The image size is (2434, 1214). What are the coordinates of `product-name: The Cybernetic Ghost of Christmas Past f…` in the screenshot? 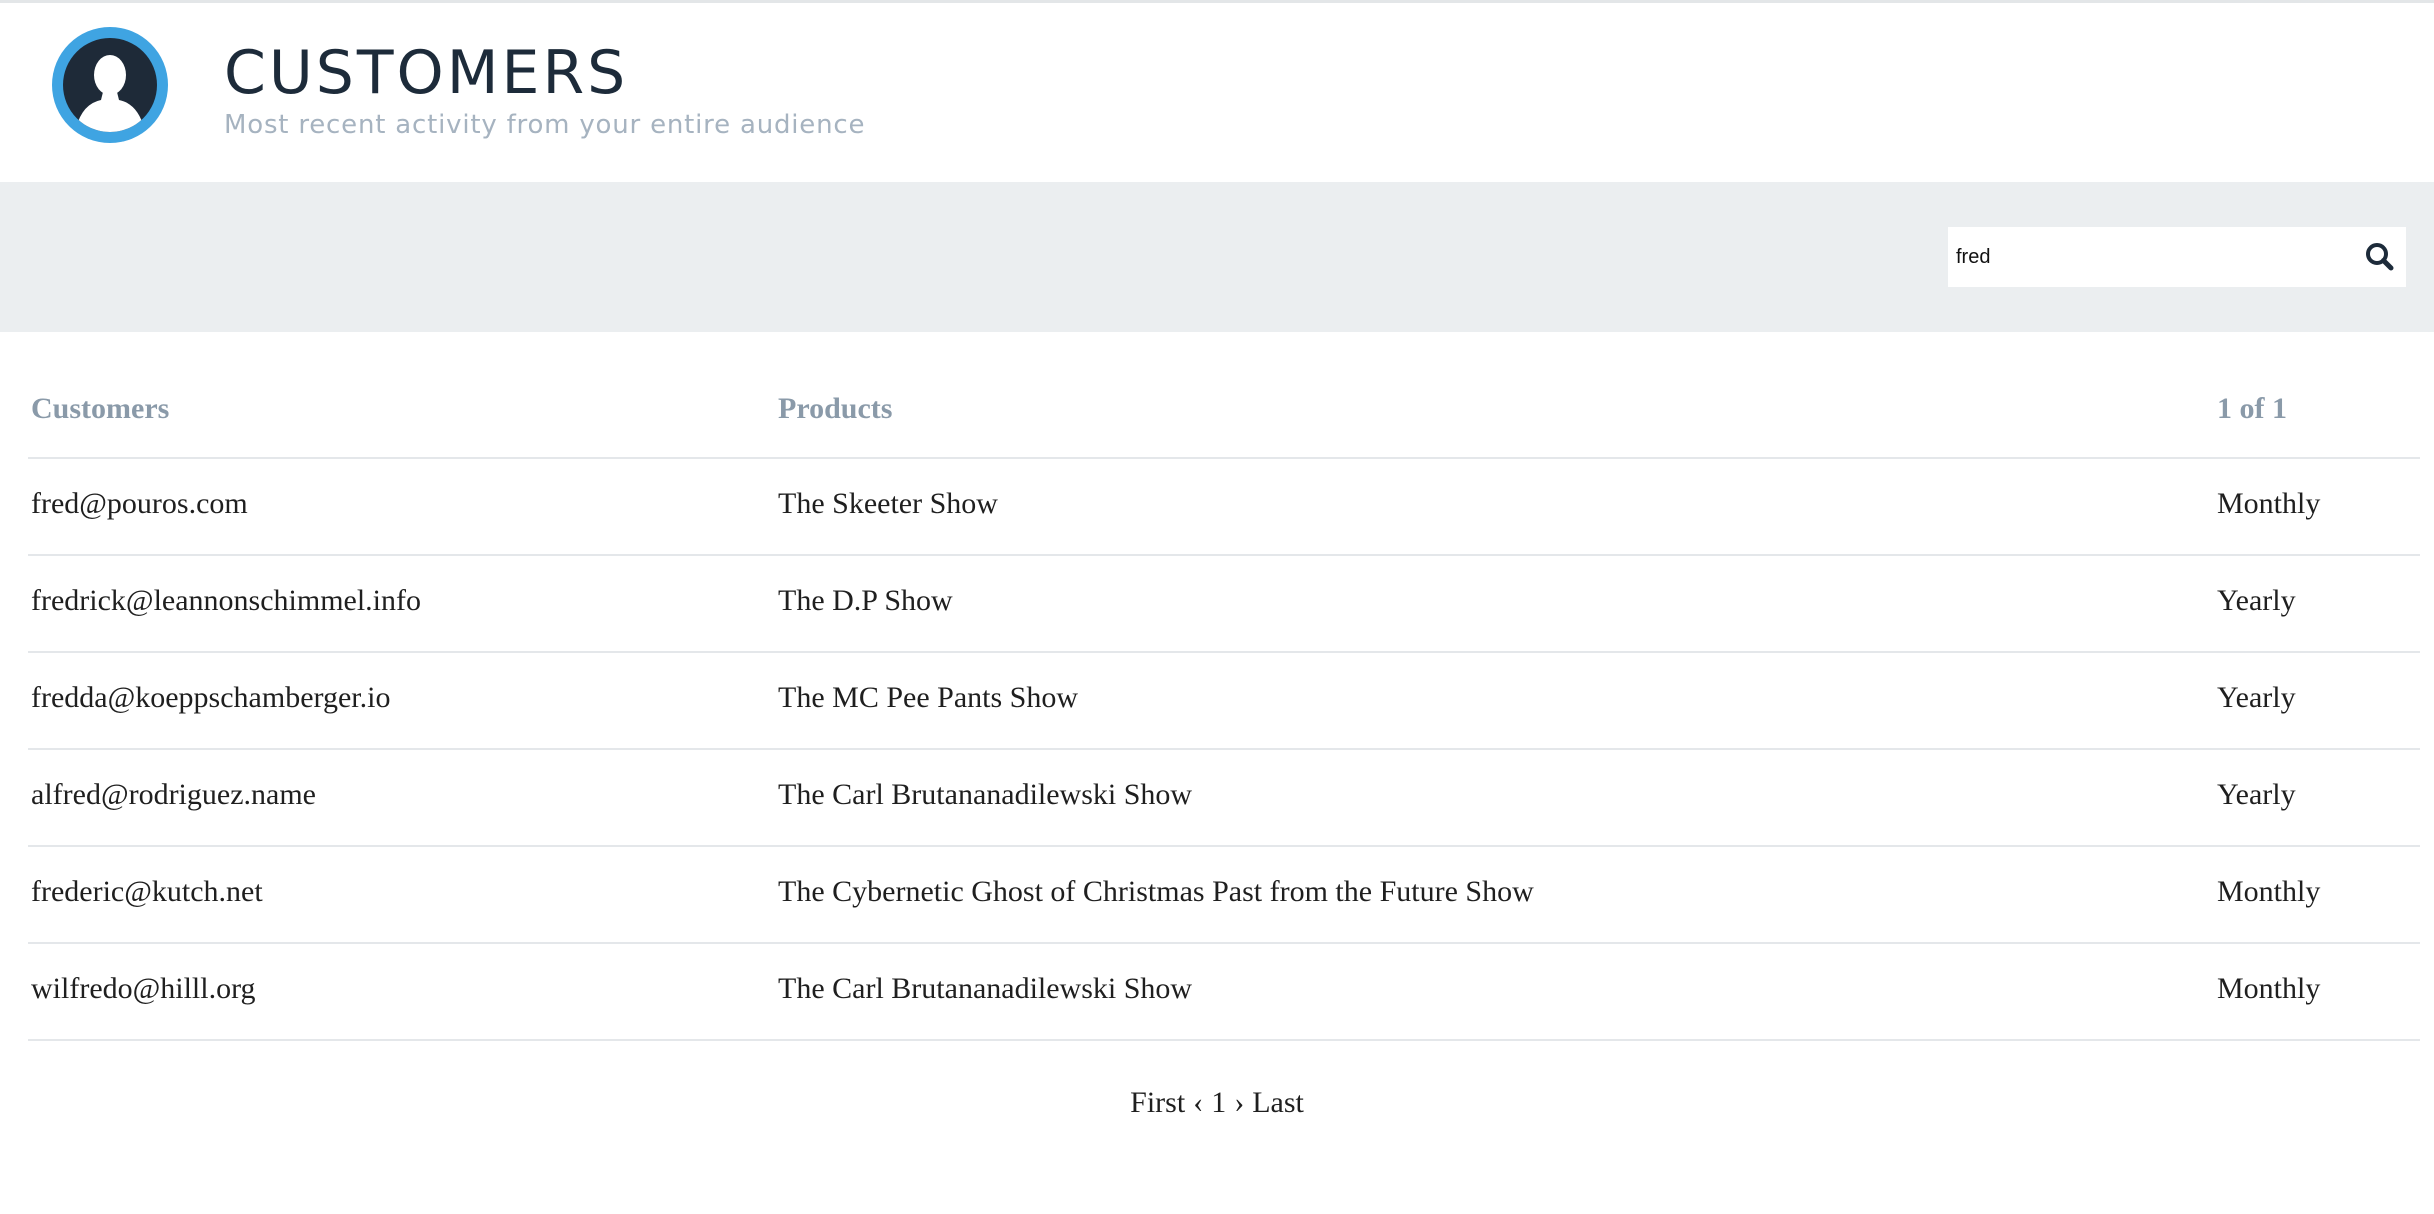 It's located at (1156, 891).